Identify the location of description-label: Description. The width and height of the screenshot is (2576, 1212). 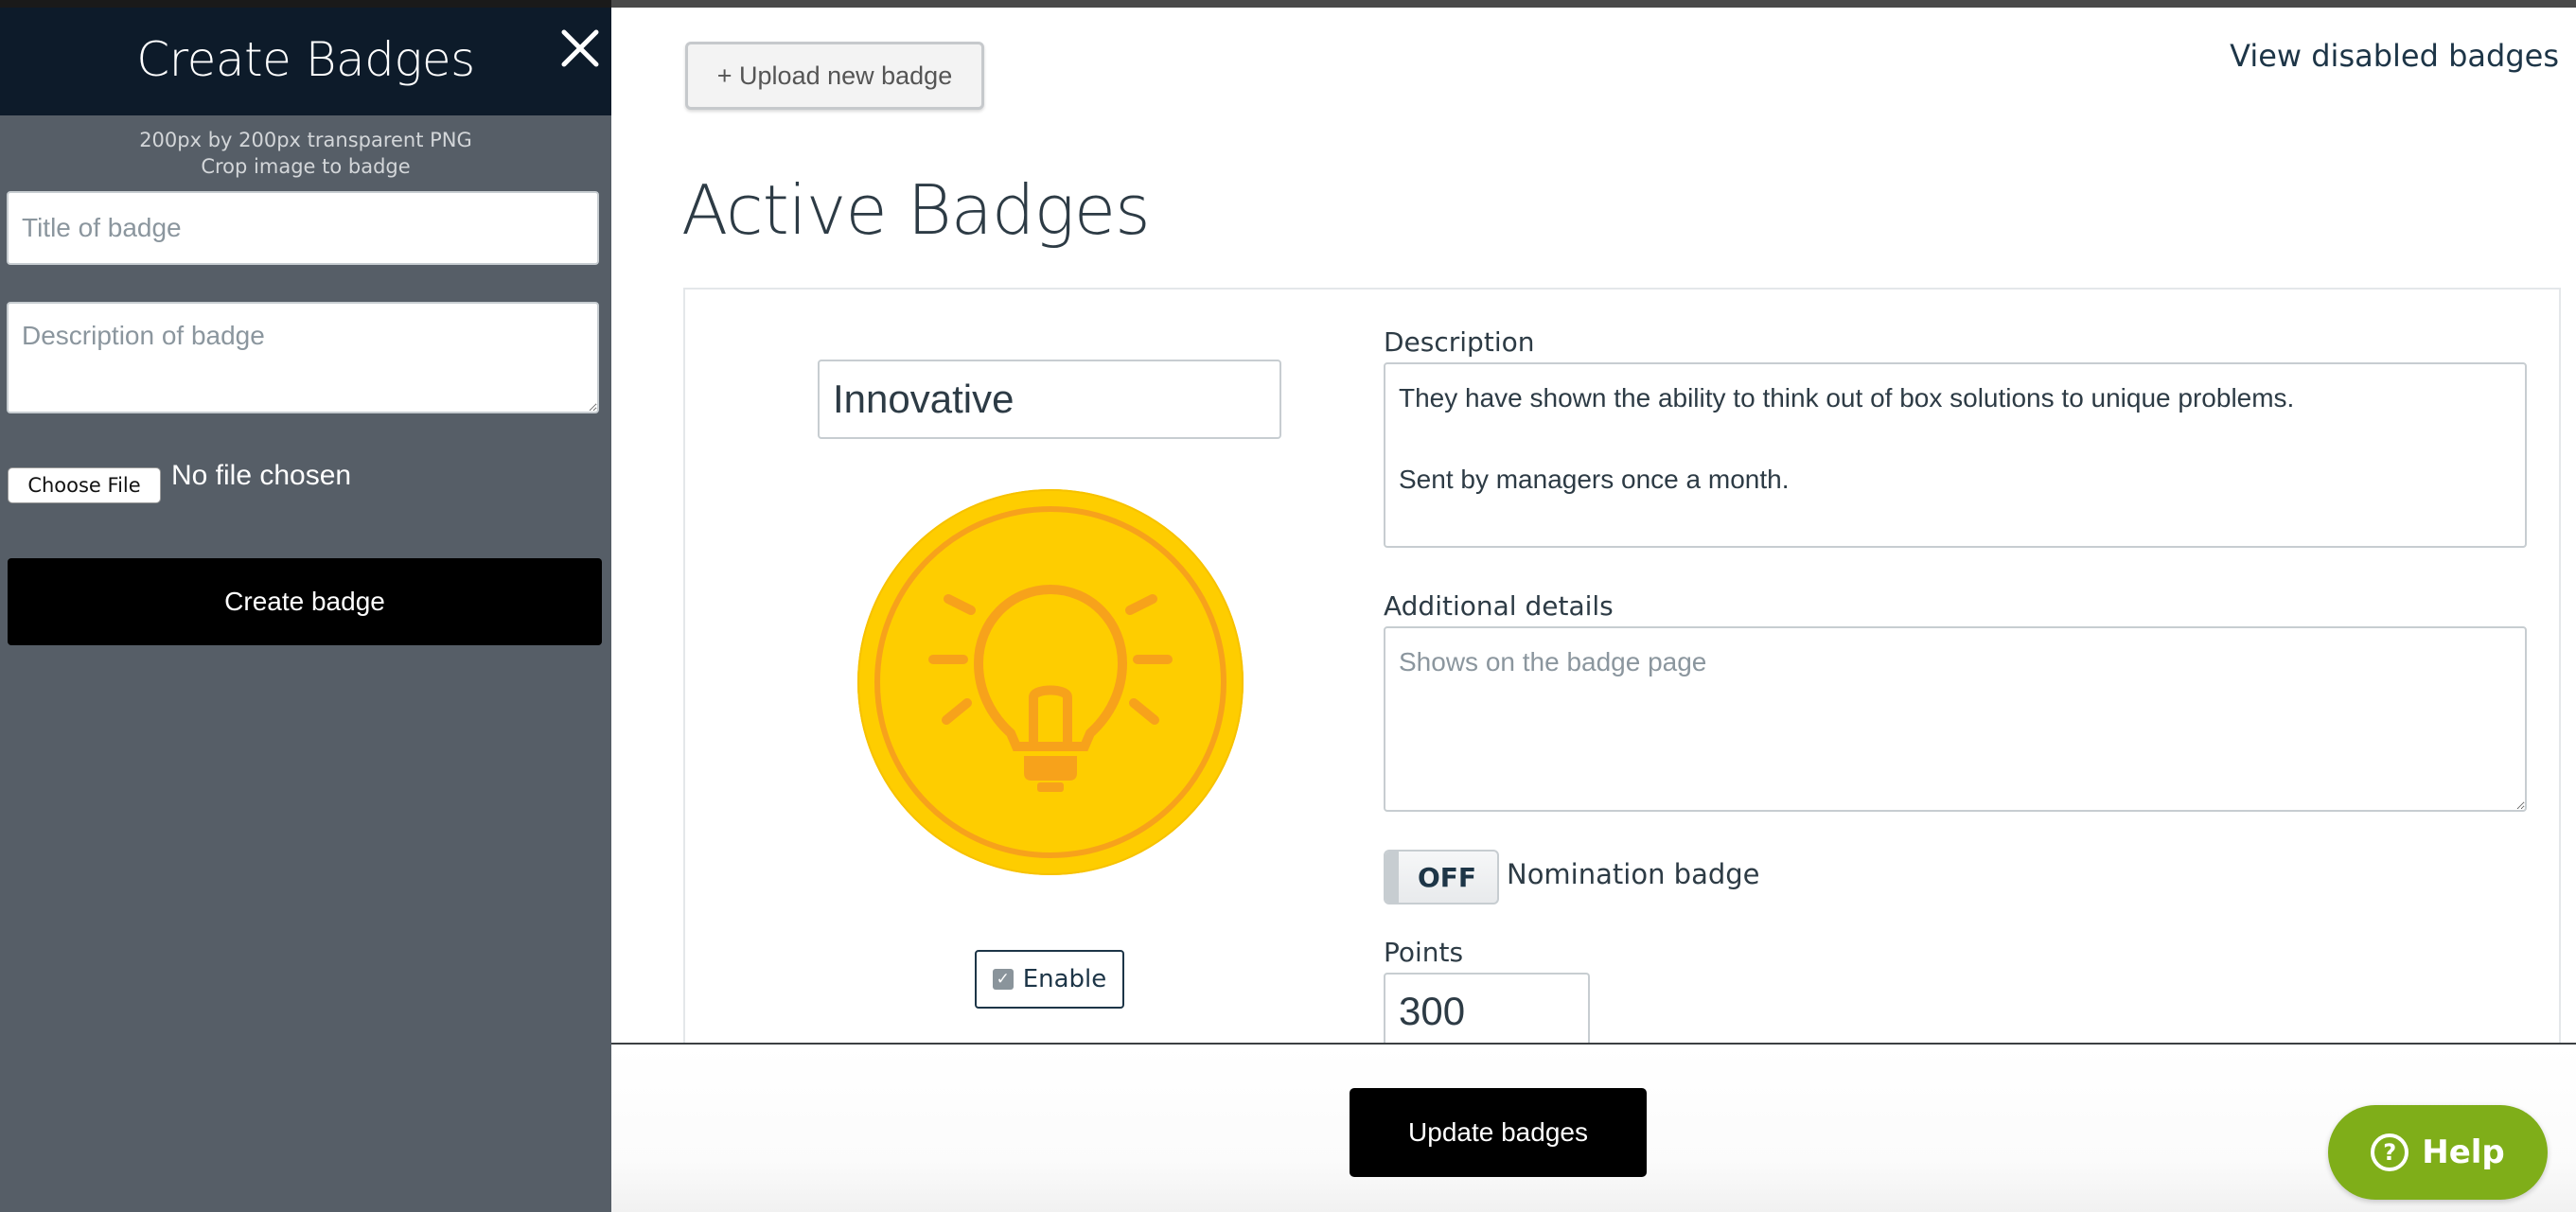
(1459, 342).